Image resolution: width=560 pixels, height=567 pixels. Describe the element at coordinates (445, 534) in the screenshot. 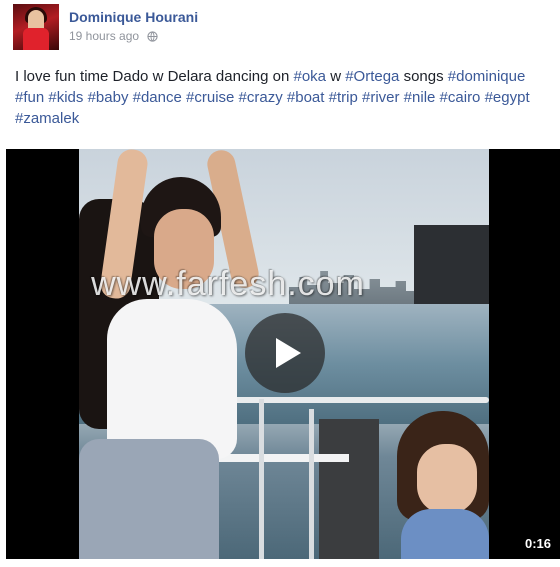

I see `girl-shirt` at that location.